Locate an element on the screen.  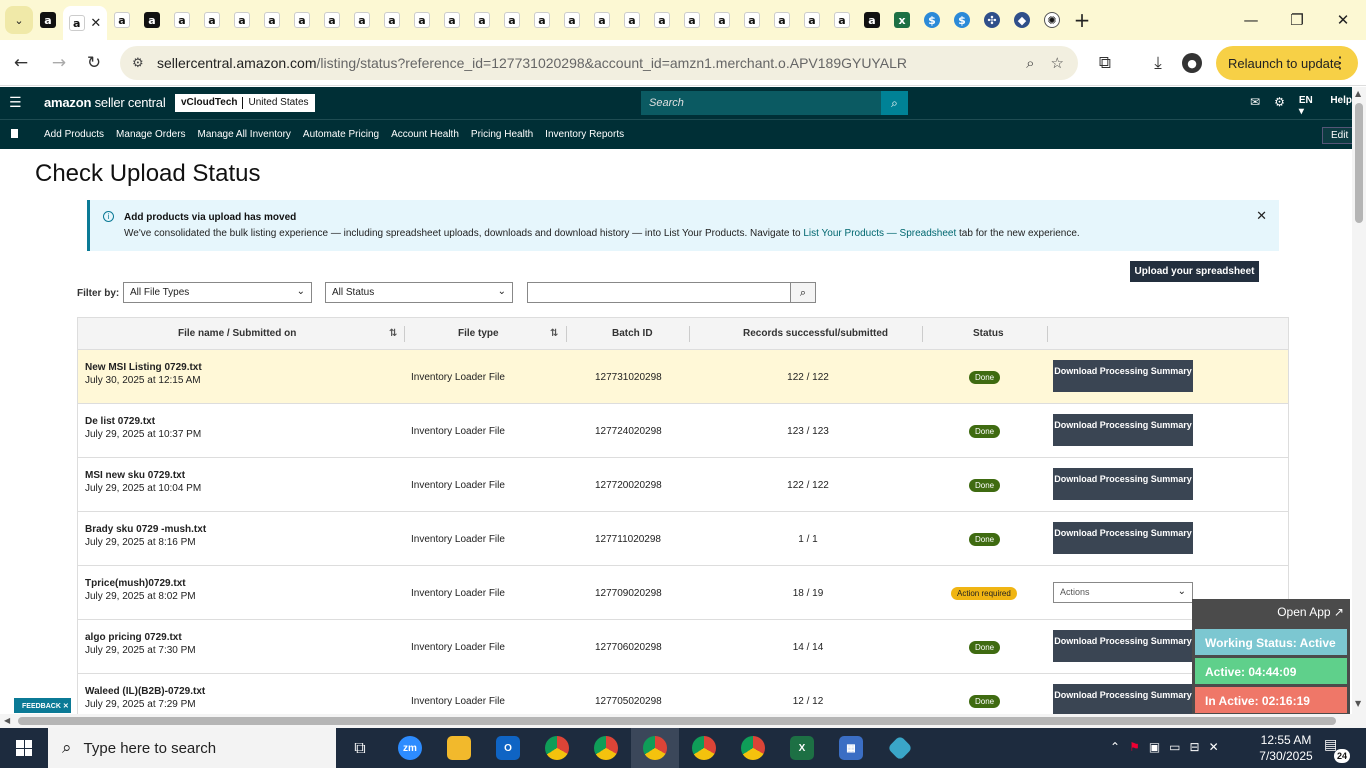
zoom-icon: ⌕ is located at coordinates (1030, 63).